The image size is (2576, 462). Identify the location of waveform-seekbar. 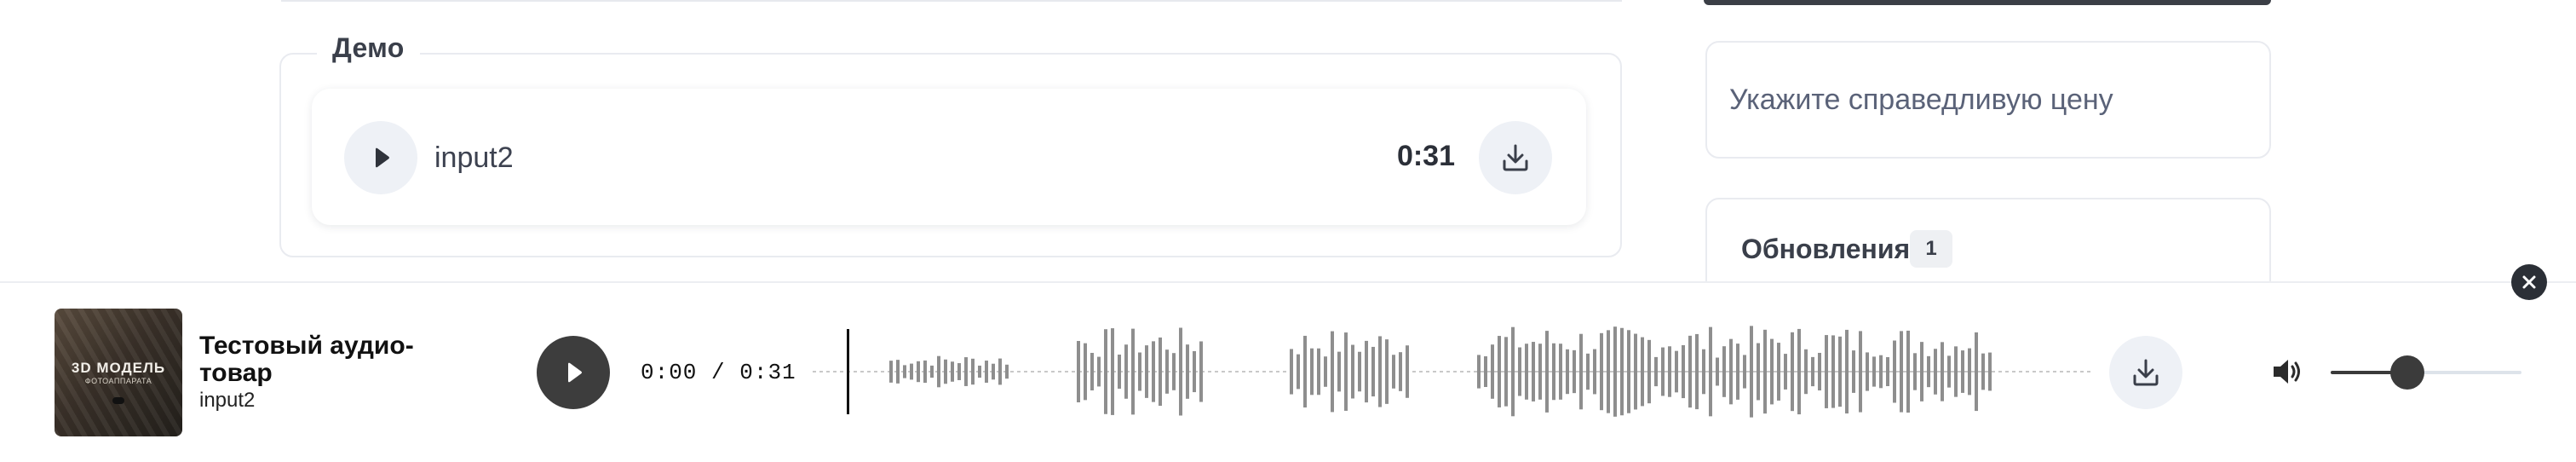
(1451, 371).